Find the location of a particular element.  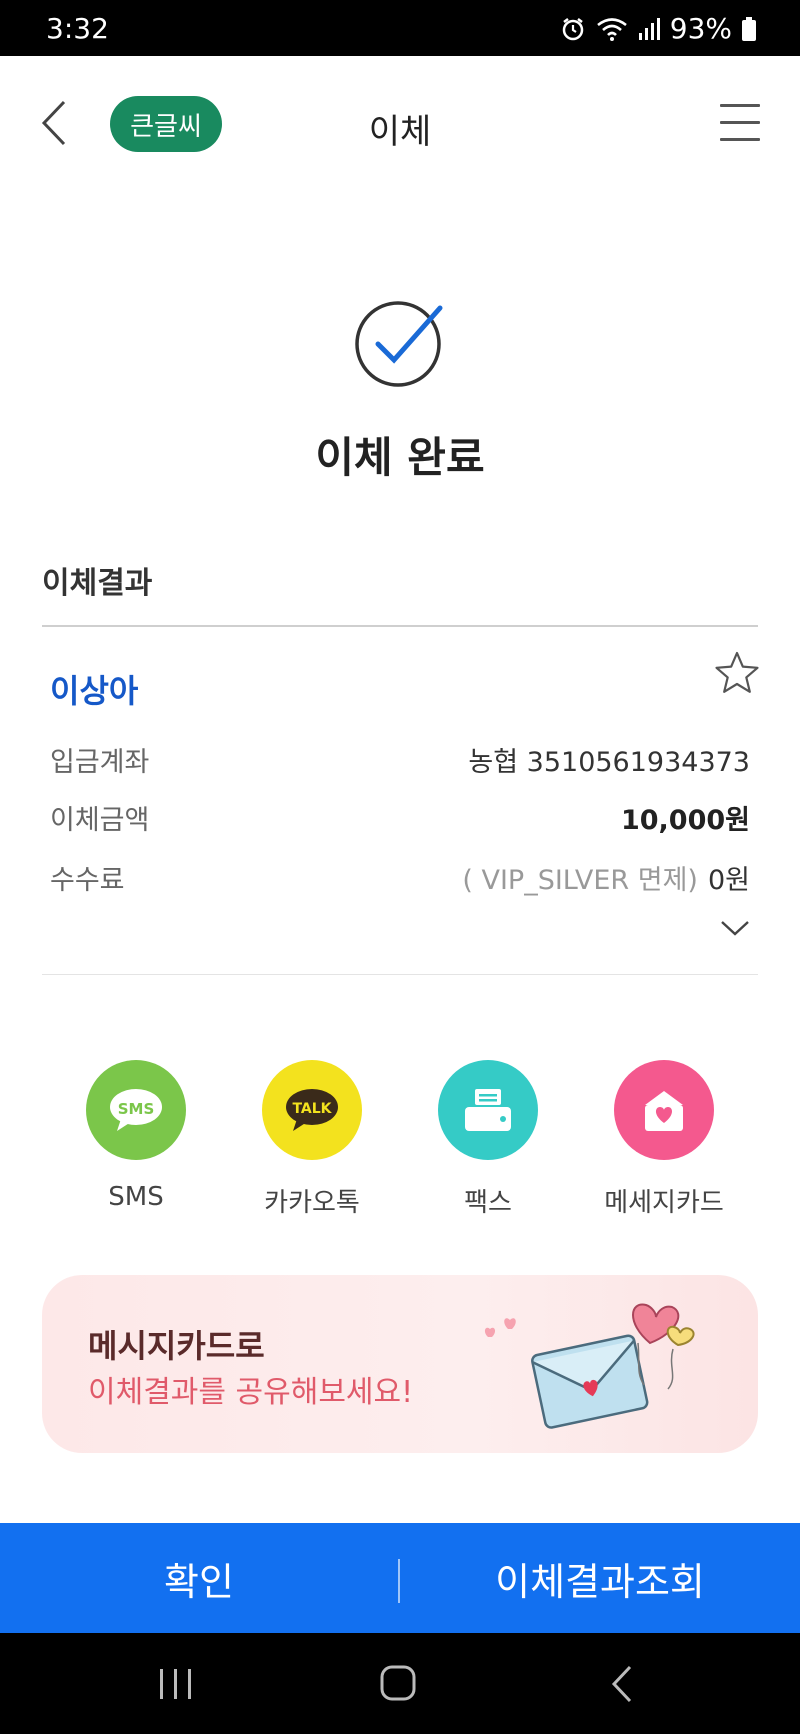

share-message-card-button: 메세지카드 is located at coordinates (664, 1139).